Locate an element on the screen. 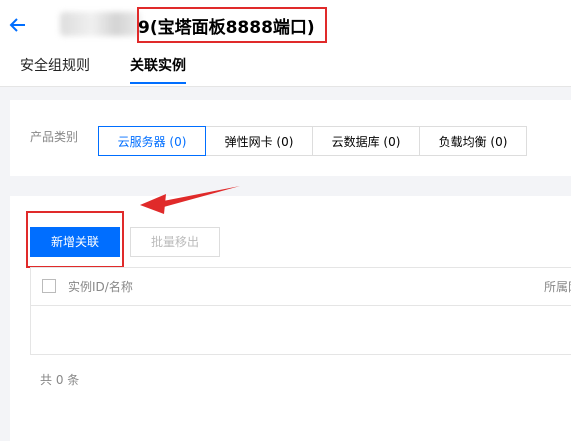  annotation-arrow-icon is located at coordinates (190, 200).